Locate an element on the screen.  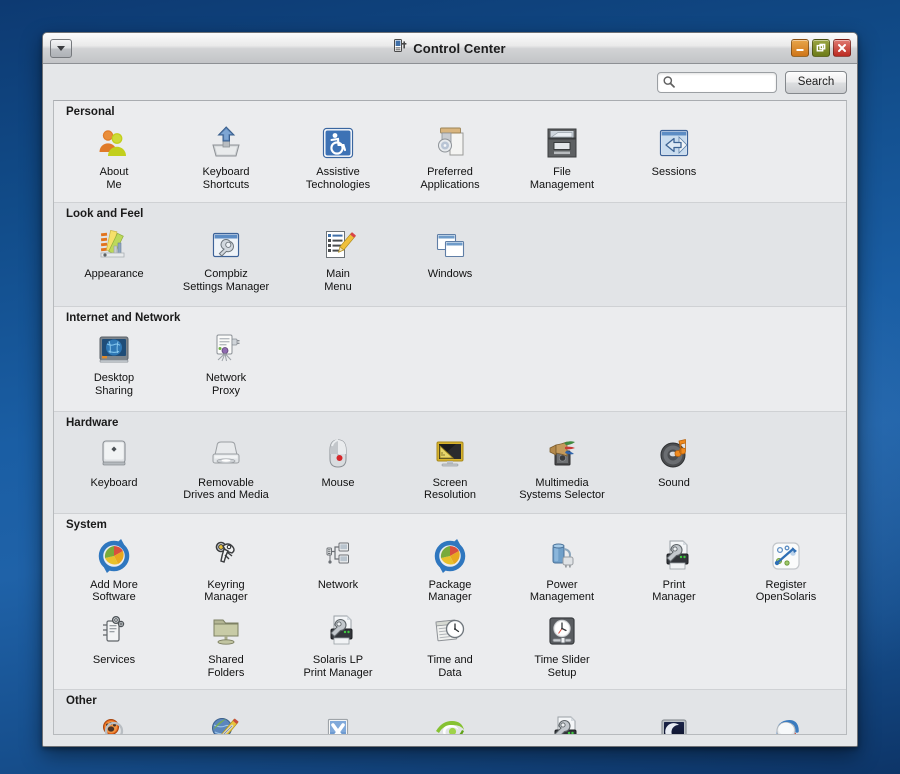
pref-item: Keyboard is located at coordinates (114, 468).